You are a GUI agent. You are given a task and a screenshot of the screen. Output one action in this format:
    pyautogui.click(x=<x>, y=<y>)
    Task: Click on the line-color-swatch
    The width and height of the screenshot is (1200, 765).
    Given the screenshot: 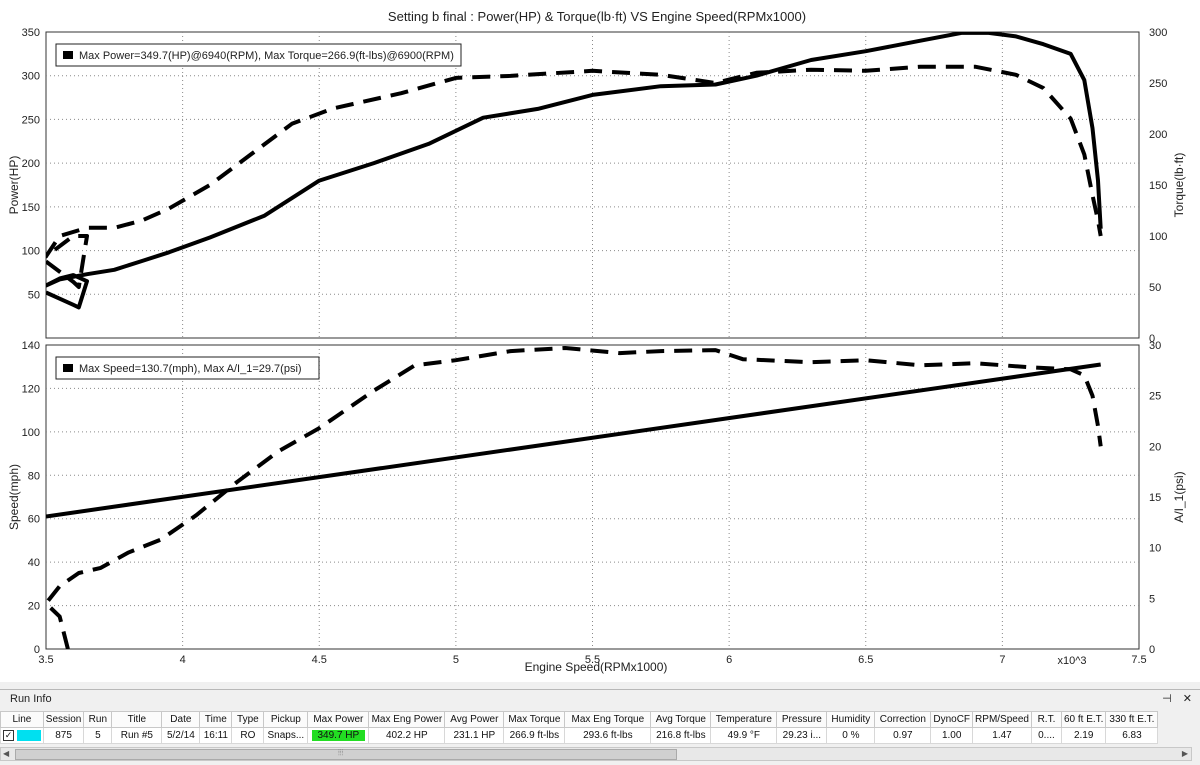 What is the action you would take?
    pyautogui.click(x=28, y=735)
    